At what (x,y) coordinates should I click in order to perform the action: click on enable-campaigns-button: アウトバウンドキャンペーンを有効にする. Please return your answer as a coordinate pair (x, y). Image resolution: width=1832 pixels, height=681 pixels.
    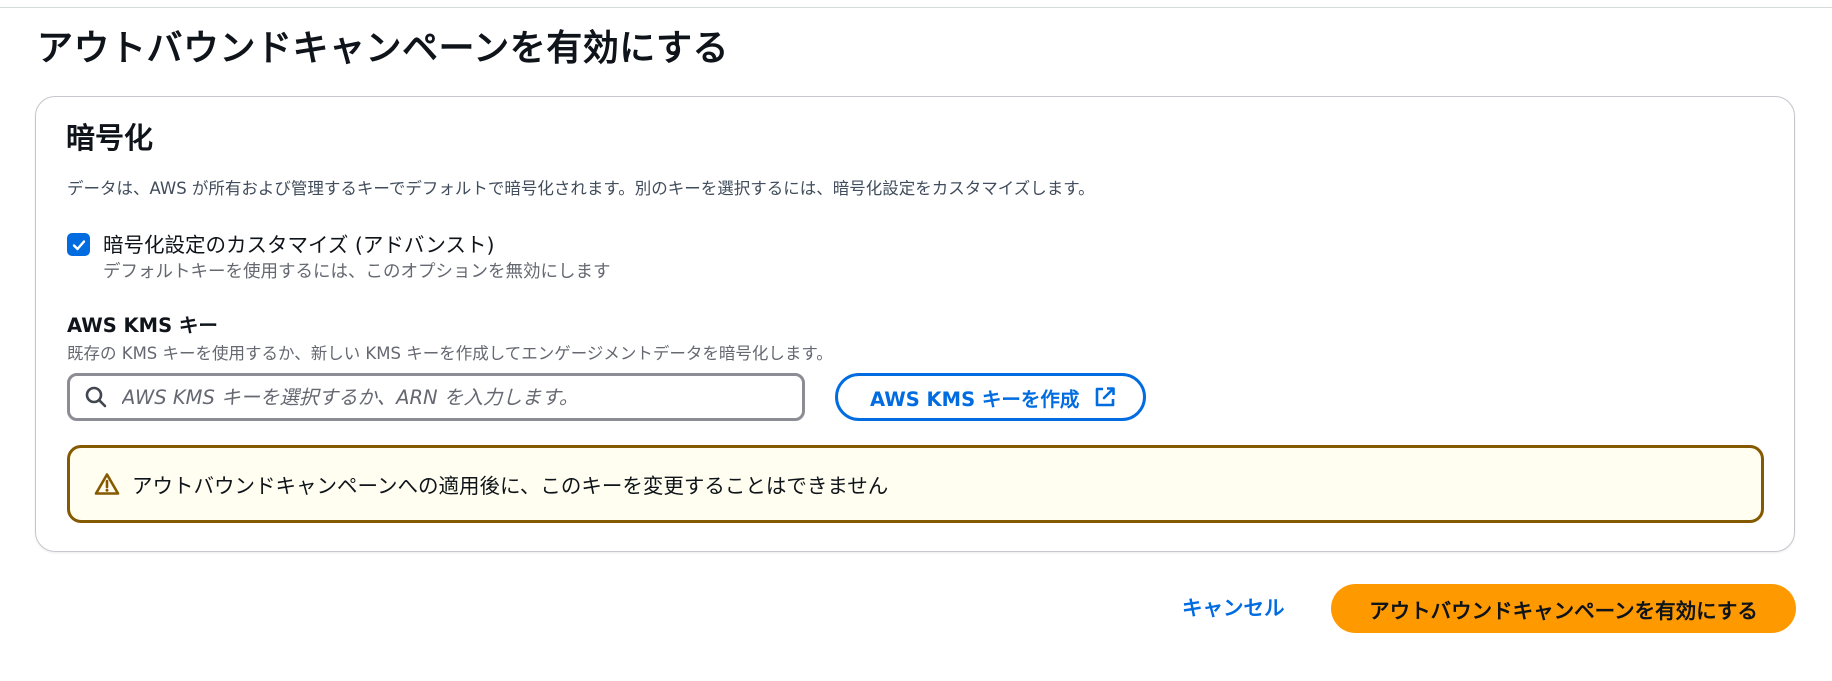
    Looking at the image, I should click on (1563, 608).